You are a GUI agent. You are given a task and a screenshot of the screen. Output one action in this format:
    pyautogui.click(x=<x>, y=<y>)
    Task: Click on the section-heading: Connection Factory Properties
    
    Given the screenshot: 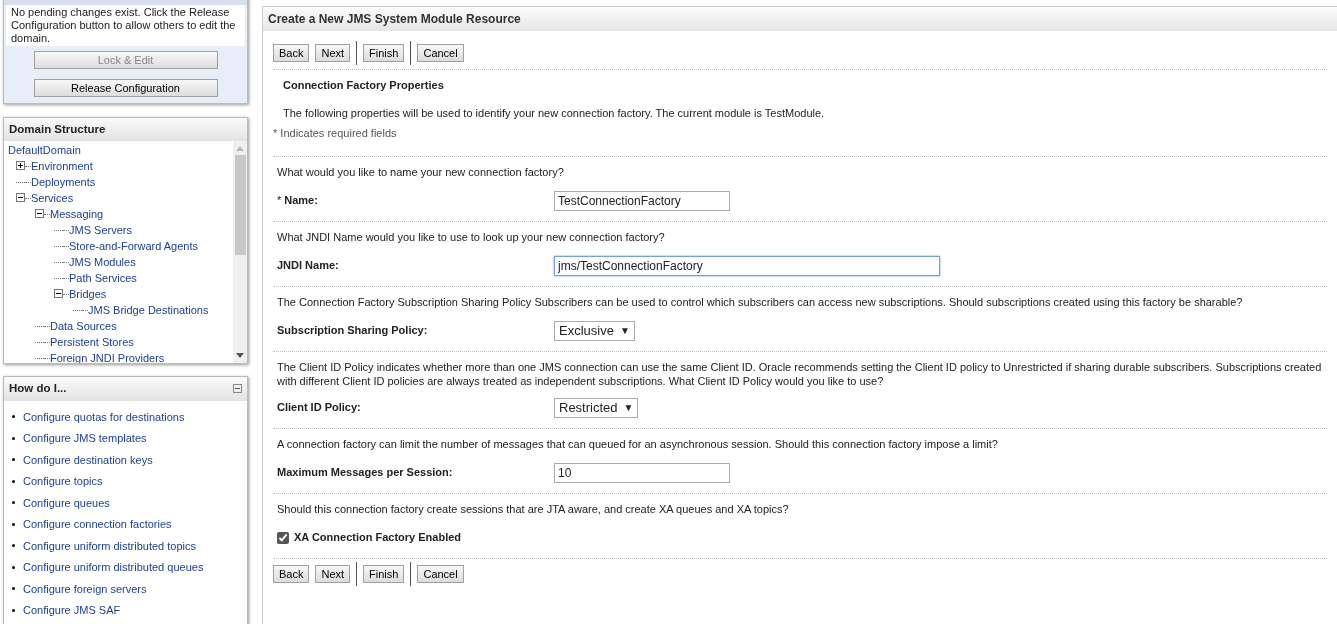 What is the action you would take?
    pyautogui.click(x=364, y=85)
    